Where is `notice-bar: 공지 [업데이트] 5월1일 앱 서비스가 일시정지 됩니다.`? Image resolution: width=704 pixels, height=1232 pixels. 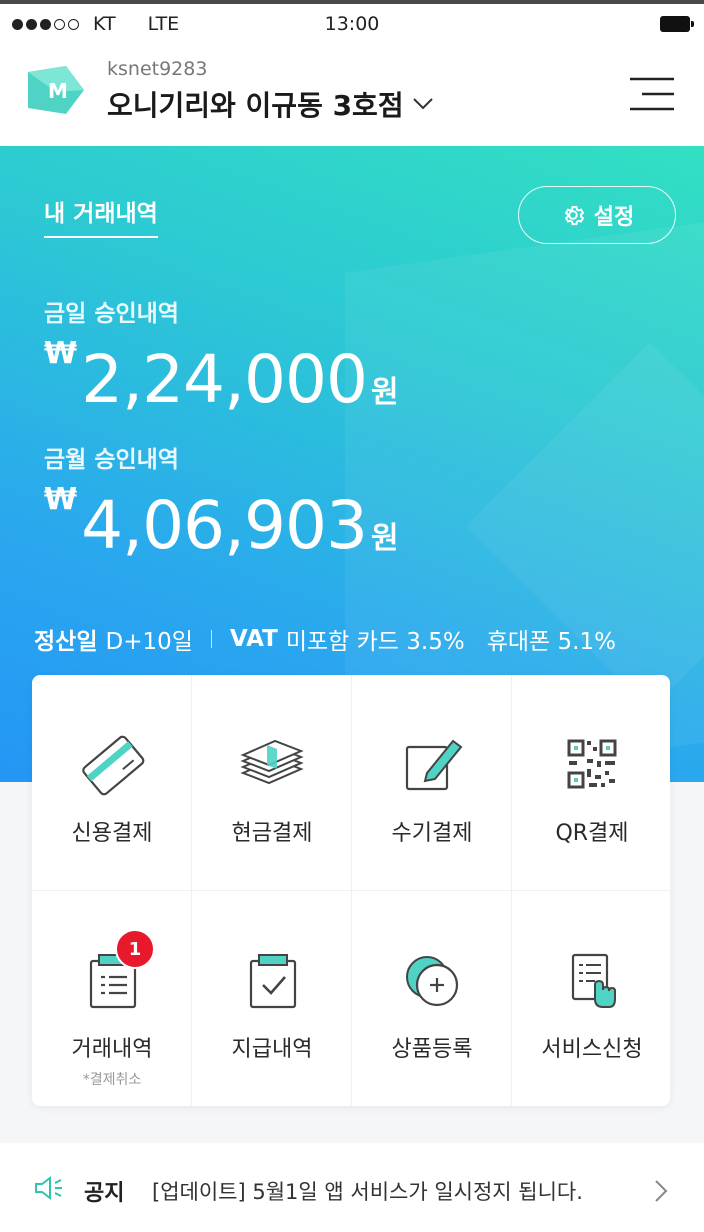 notice-bar: 공지 [업데이트] 5월1일 앱 서비스가 일시정지 됩니다. is located at coordinates (352, 1187).